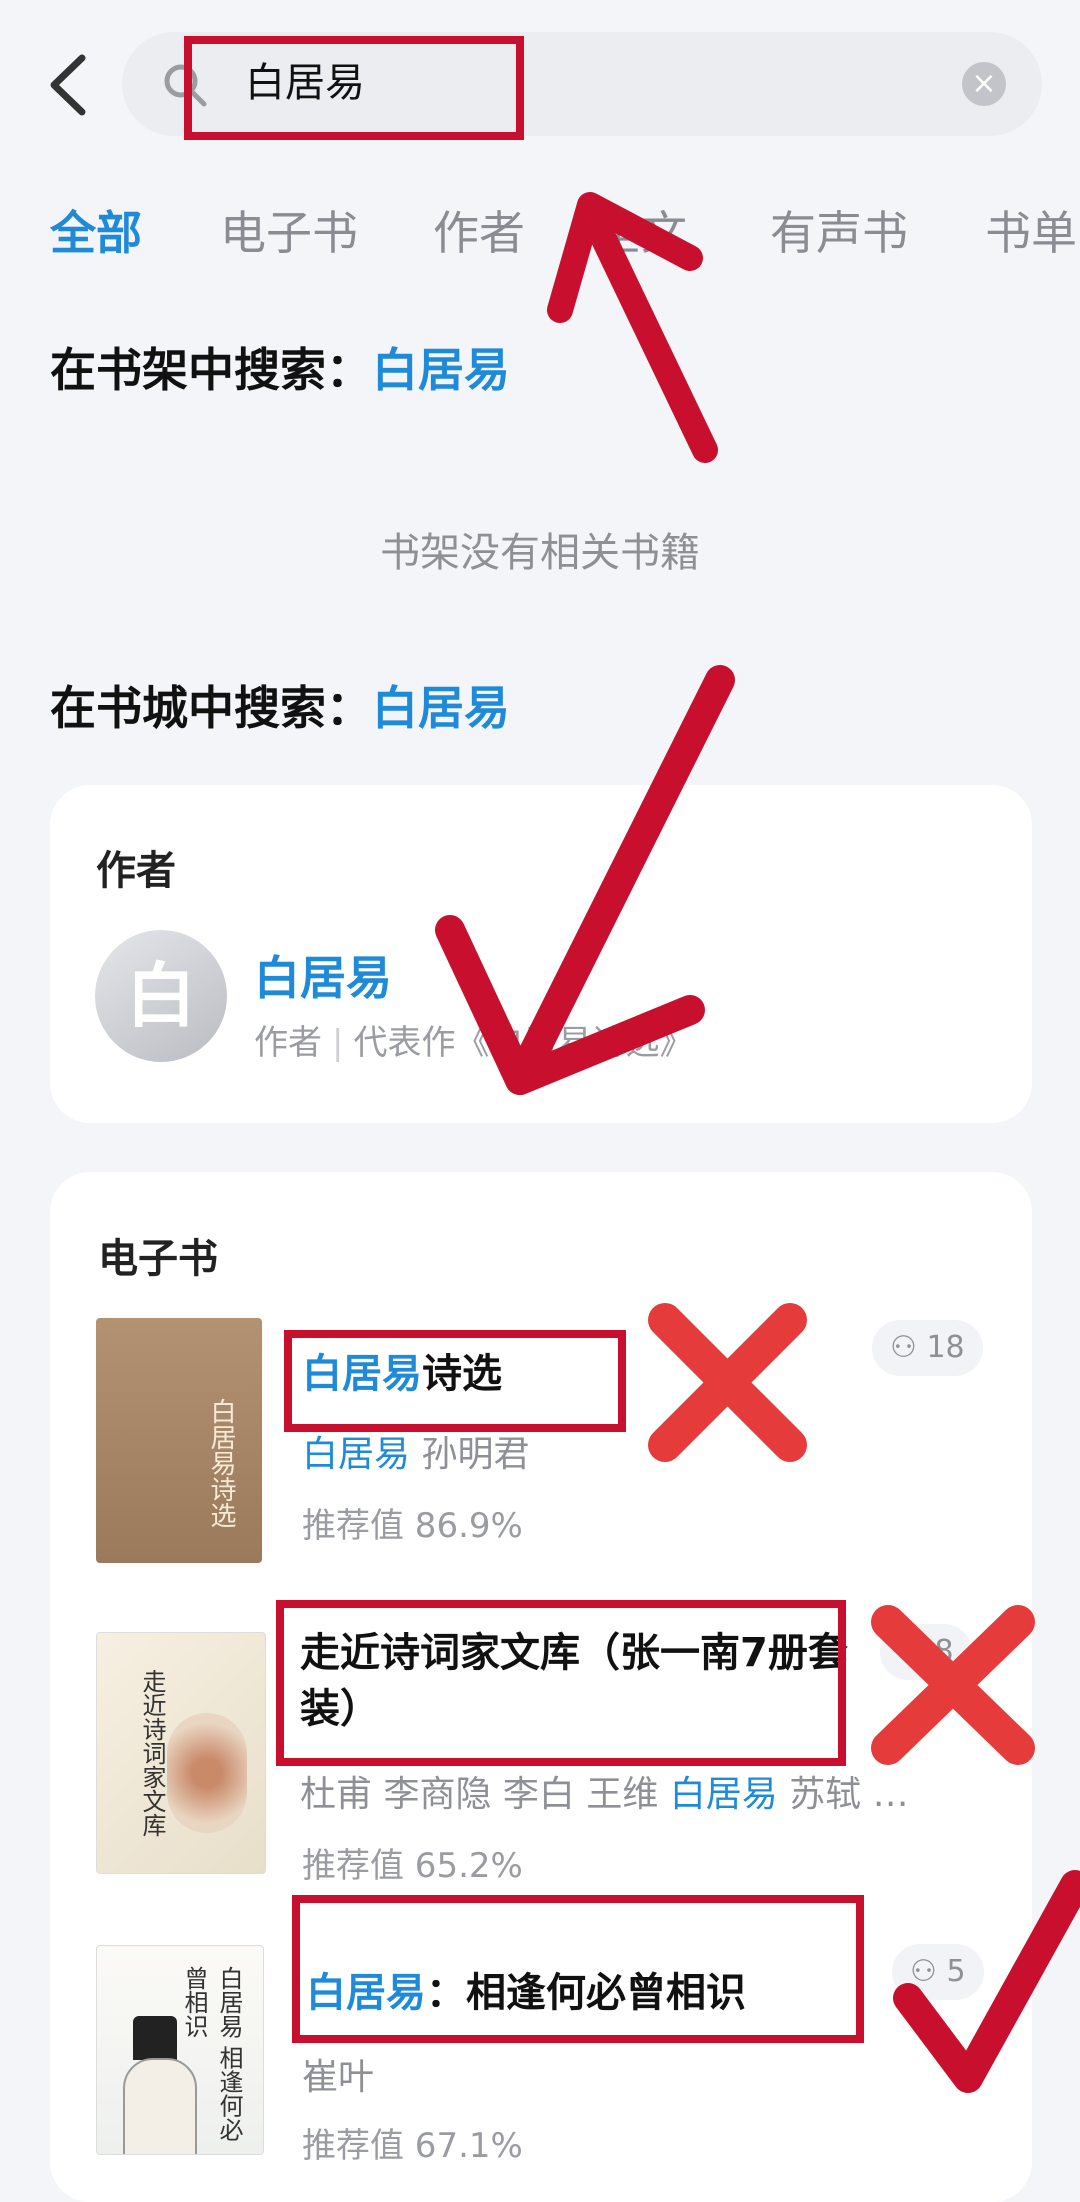 The width and height of the screenshot is (1080, 2202). Describe the element at coordinates (211, 370) in the screenshot. I see `shelf-title-prefix: 在书架中搜索：` at that location.